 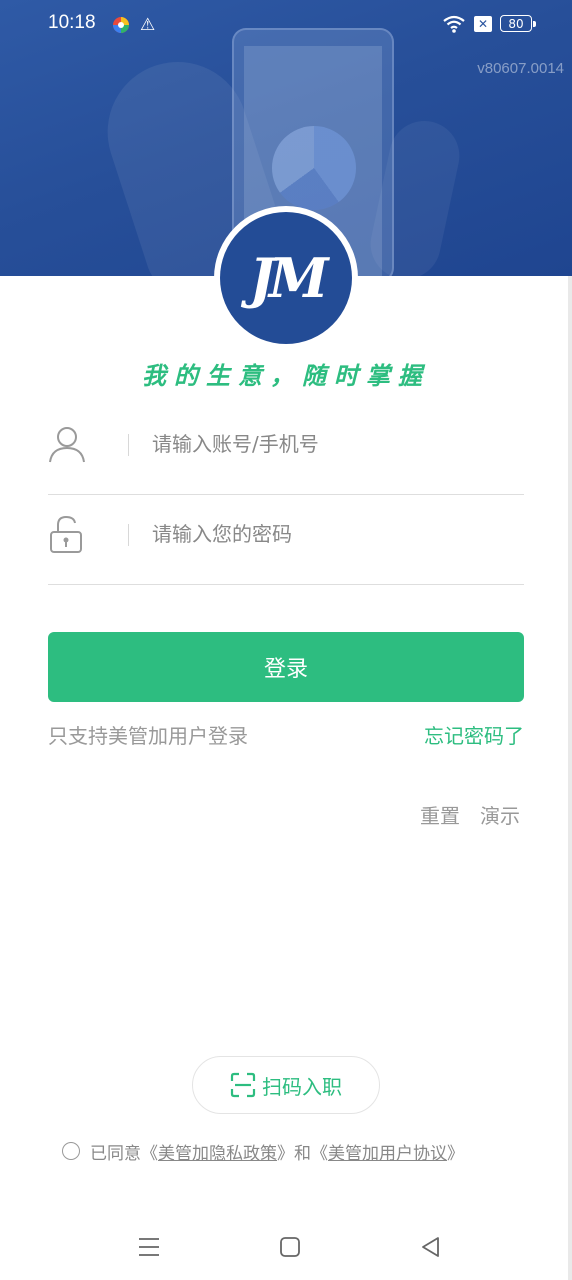 I want to click on scan-join-button: 扫码入职, so click(x=286, y=1085).